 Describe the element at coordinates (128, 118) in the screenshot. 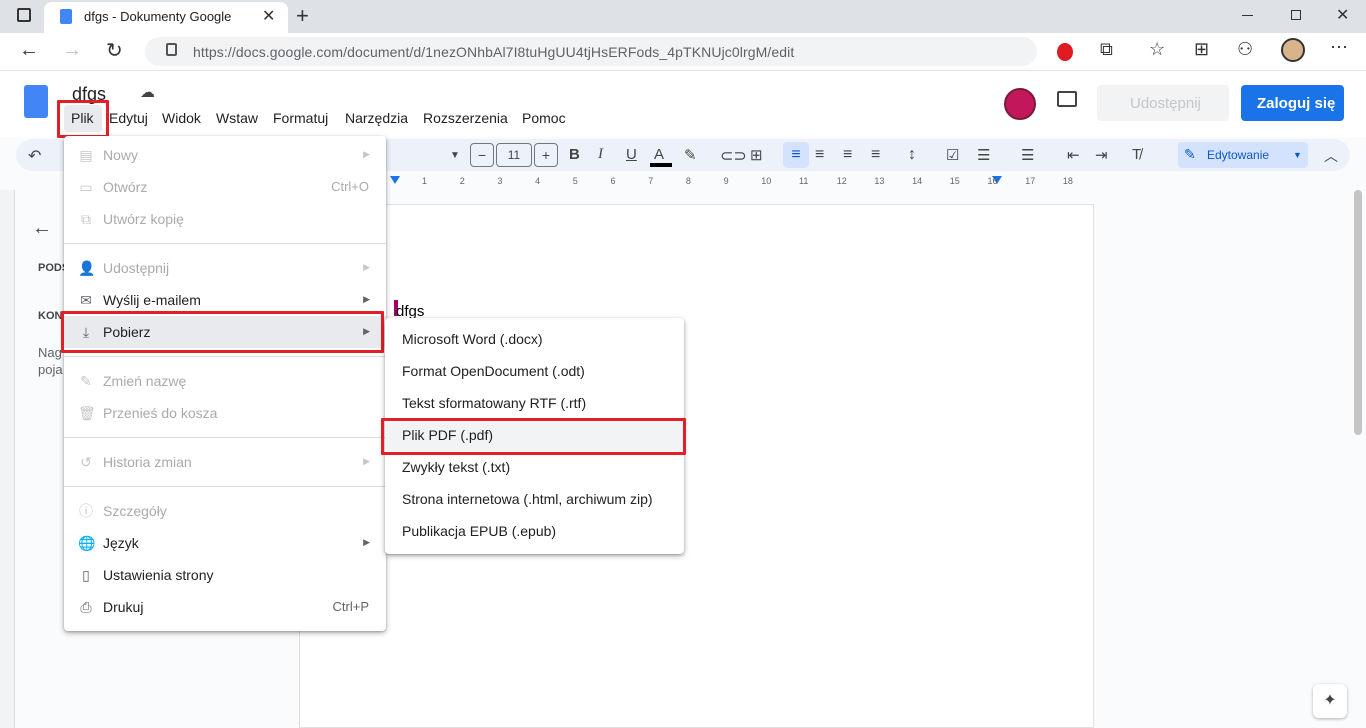

I see `menu-edytuj: Edytuj` at that location.